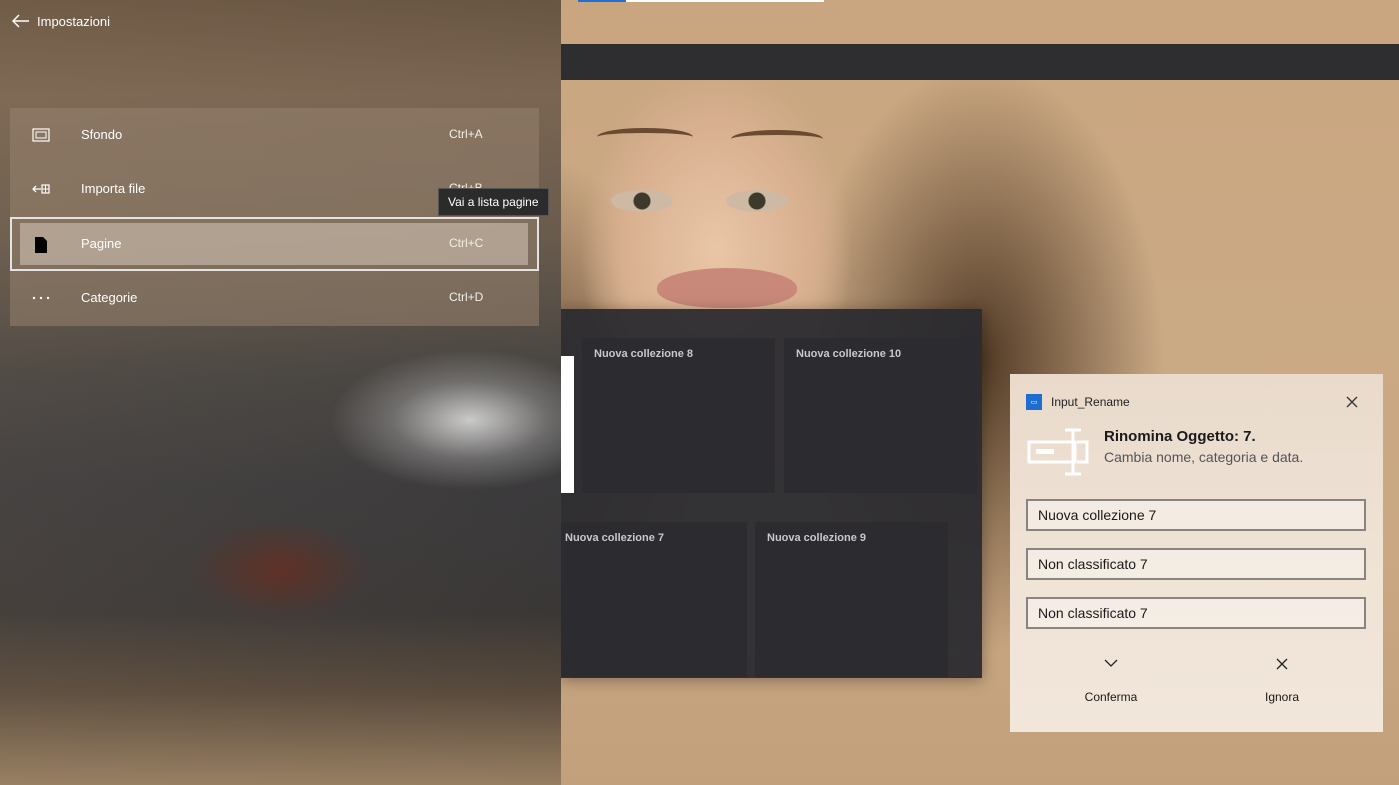 This screenshot has height=785, width=1399. Describe the element at coordinates (493, 202) in the screenshot. I see `tooltip: Vai a lista pagine` at that location.